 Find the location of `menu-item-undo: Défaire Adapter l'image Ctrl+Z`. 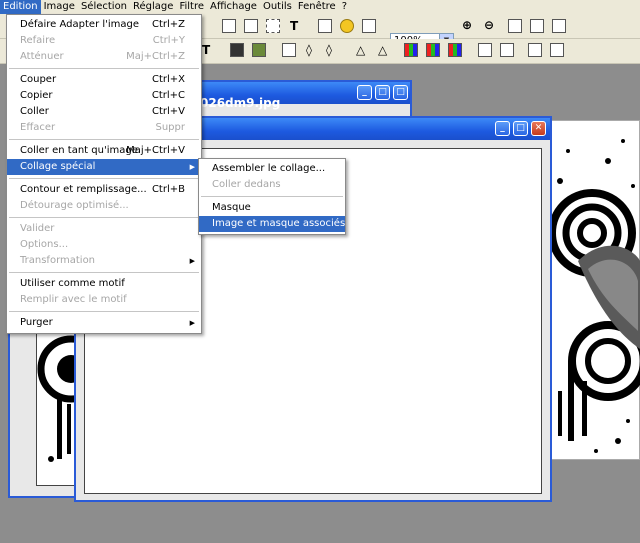

menu-item-undo: Défaire Adapter l'image Ctrl+Z is located at coordinates (104, 25).